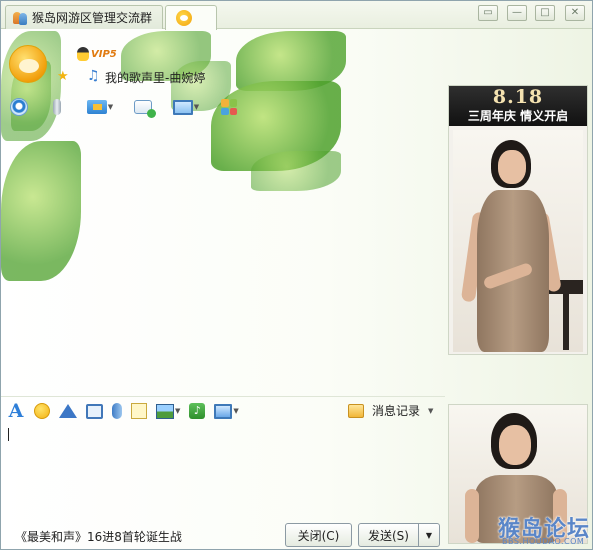 The width and height of the screenshot is (593, 550). Describe the element at coordinates (165, 411) in the screenshot. I see `image-icon` at that location.